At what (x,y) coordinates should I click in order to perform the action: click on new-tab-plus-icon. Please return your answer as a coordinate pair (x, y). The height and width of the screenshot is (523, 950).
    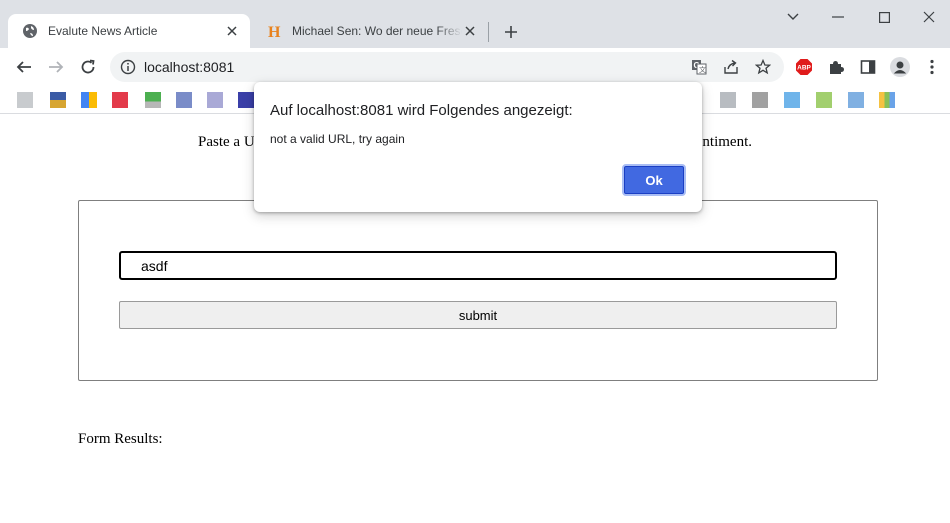
    Looking at the image, I should click on (511, 32).